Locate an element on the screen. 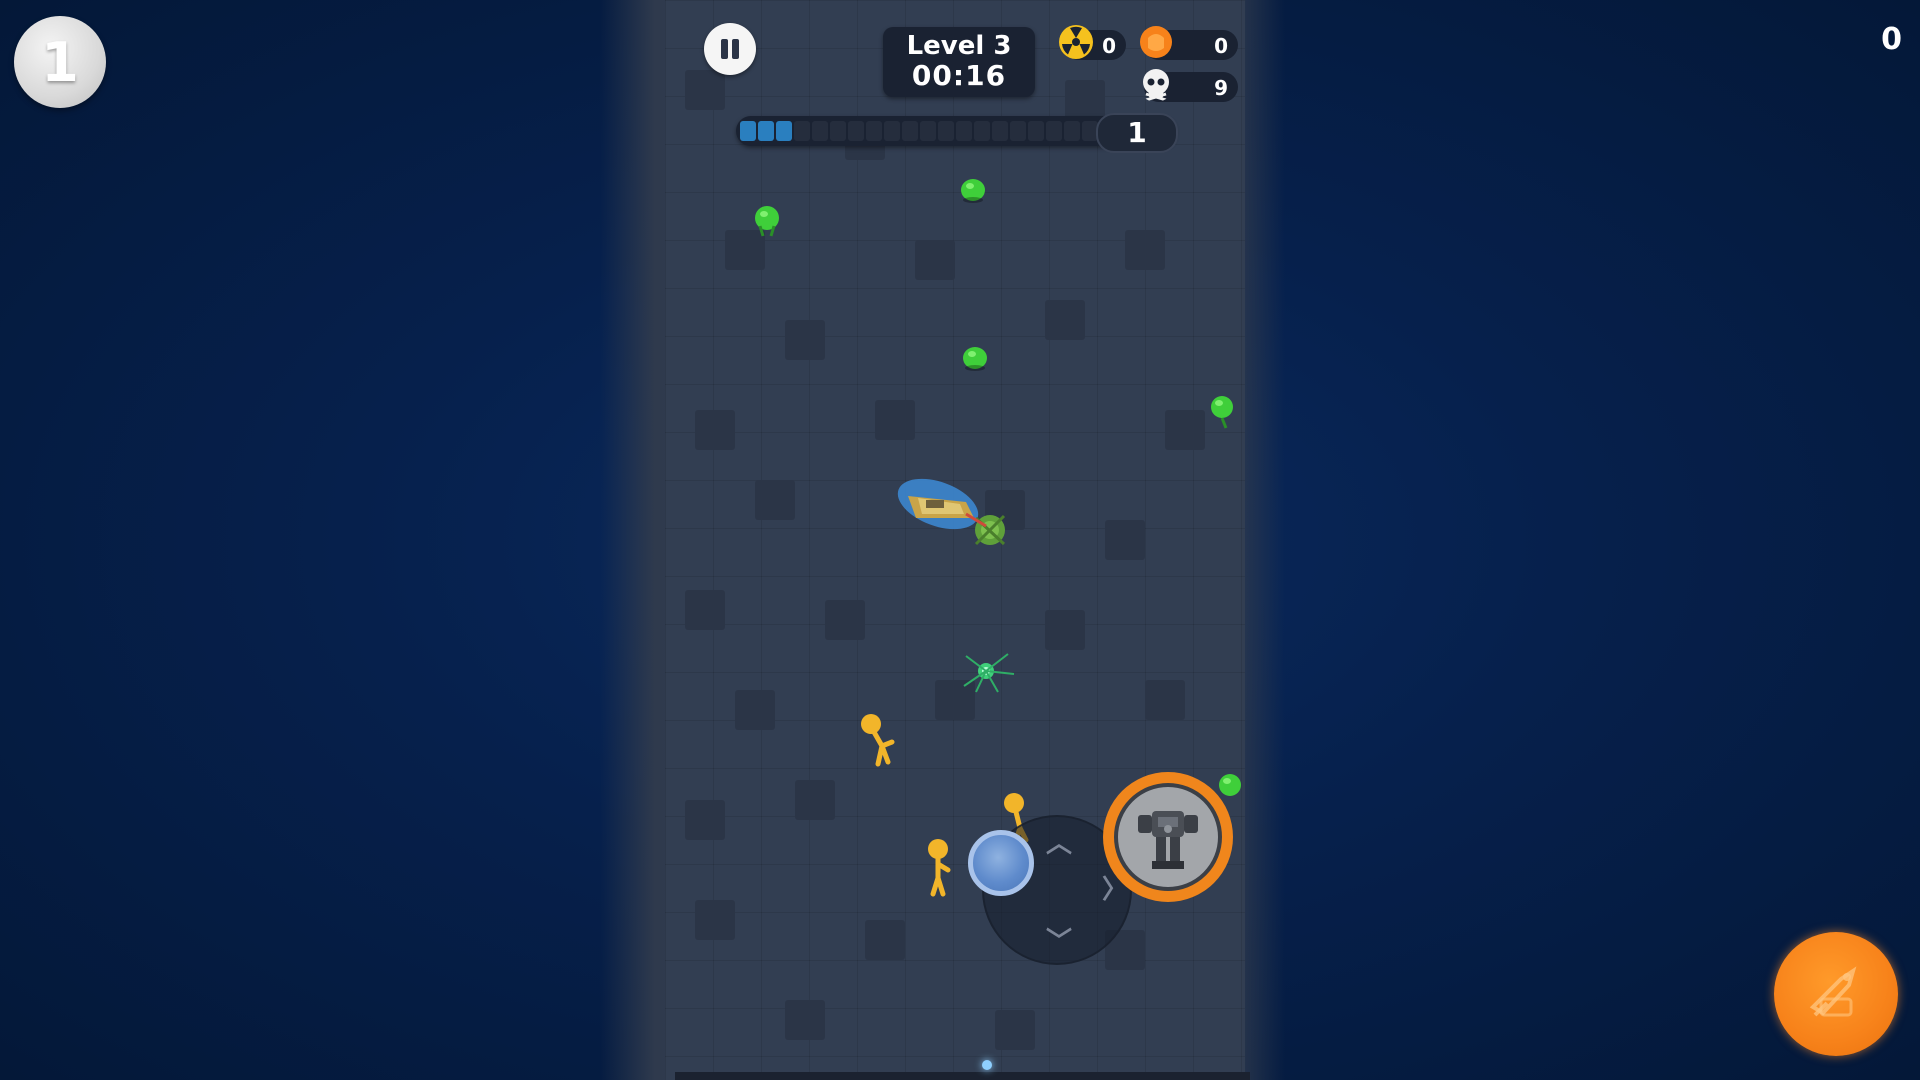 This screenshot has height=1080, width=1920. arena-bottom-edge is located at coordinates (962, 1076).